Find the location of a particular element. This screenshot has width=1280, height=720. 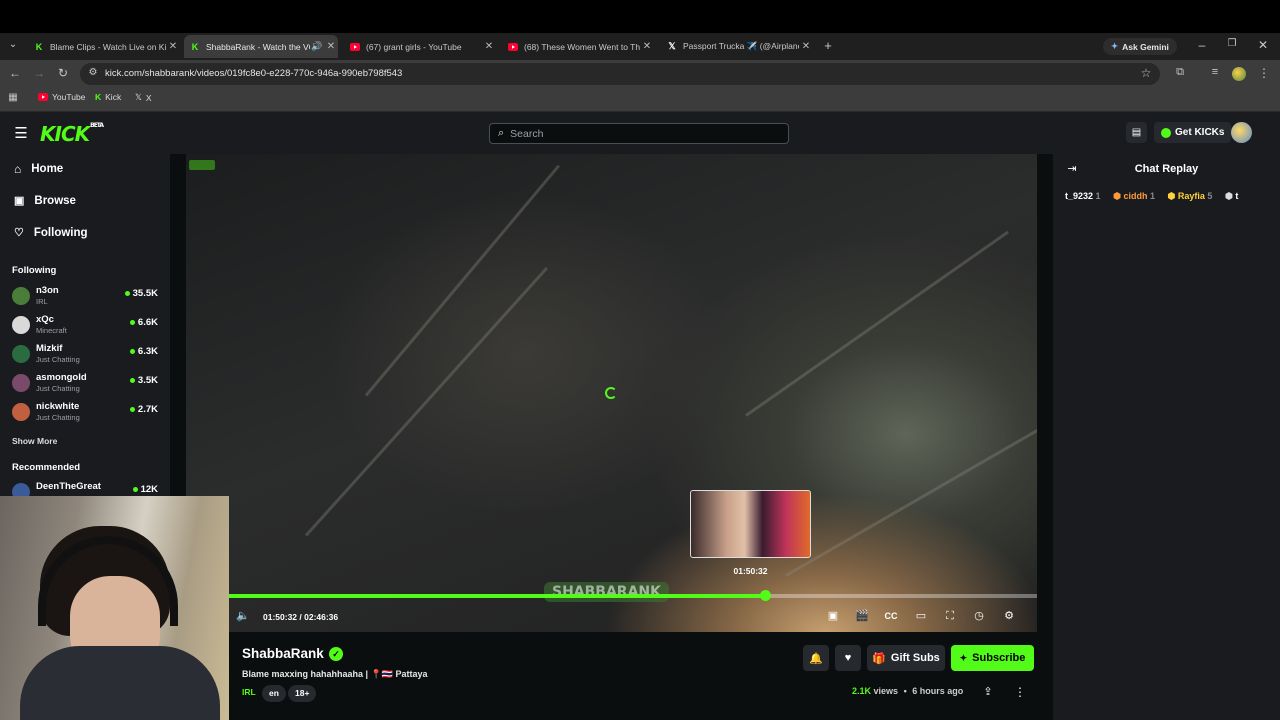

bookmark-youtube: YouTube is located at coordinates (61, 97).